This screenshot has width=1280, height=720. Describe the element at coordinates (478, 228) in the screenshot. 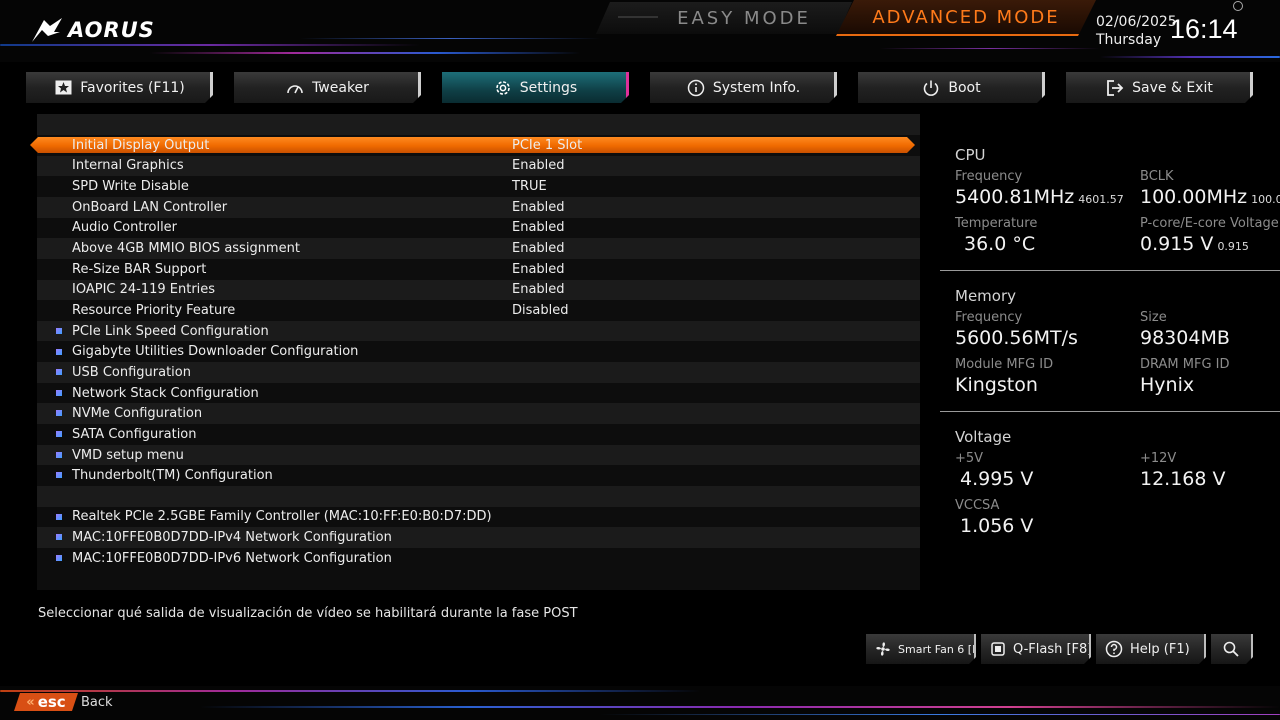

I see `settings-row: Audio Controller Enabled` at that location.